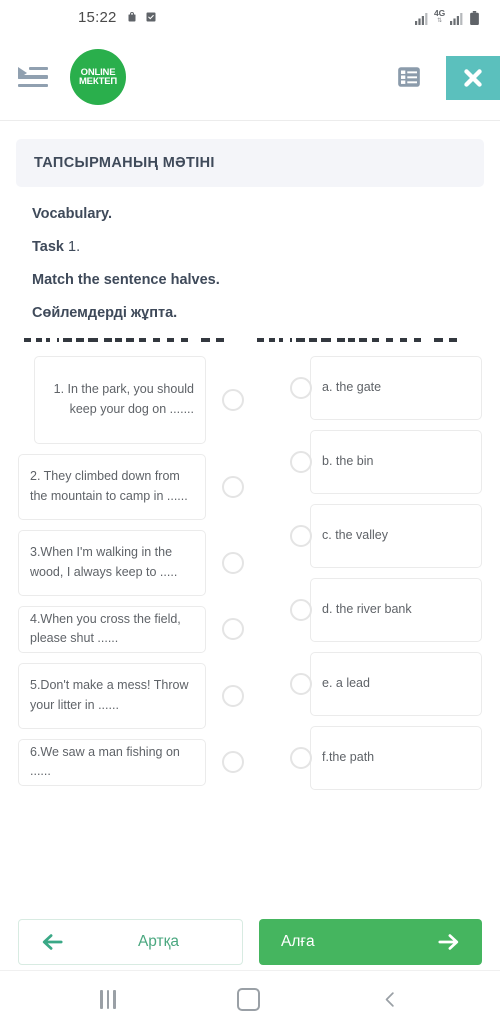  Describe the element at coordinates (250, 163) in the screenshot. I see `task-banner-title: ТАПСЫРМАНЫҢ МӘТІНІ` at that location.